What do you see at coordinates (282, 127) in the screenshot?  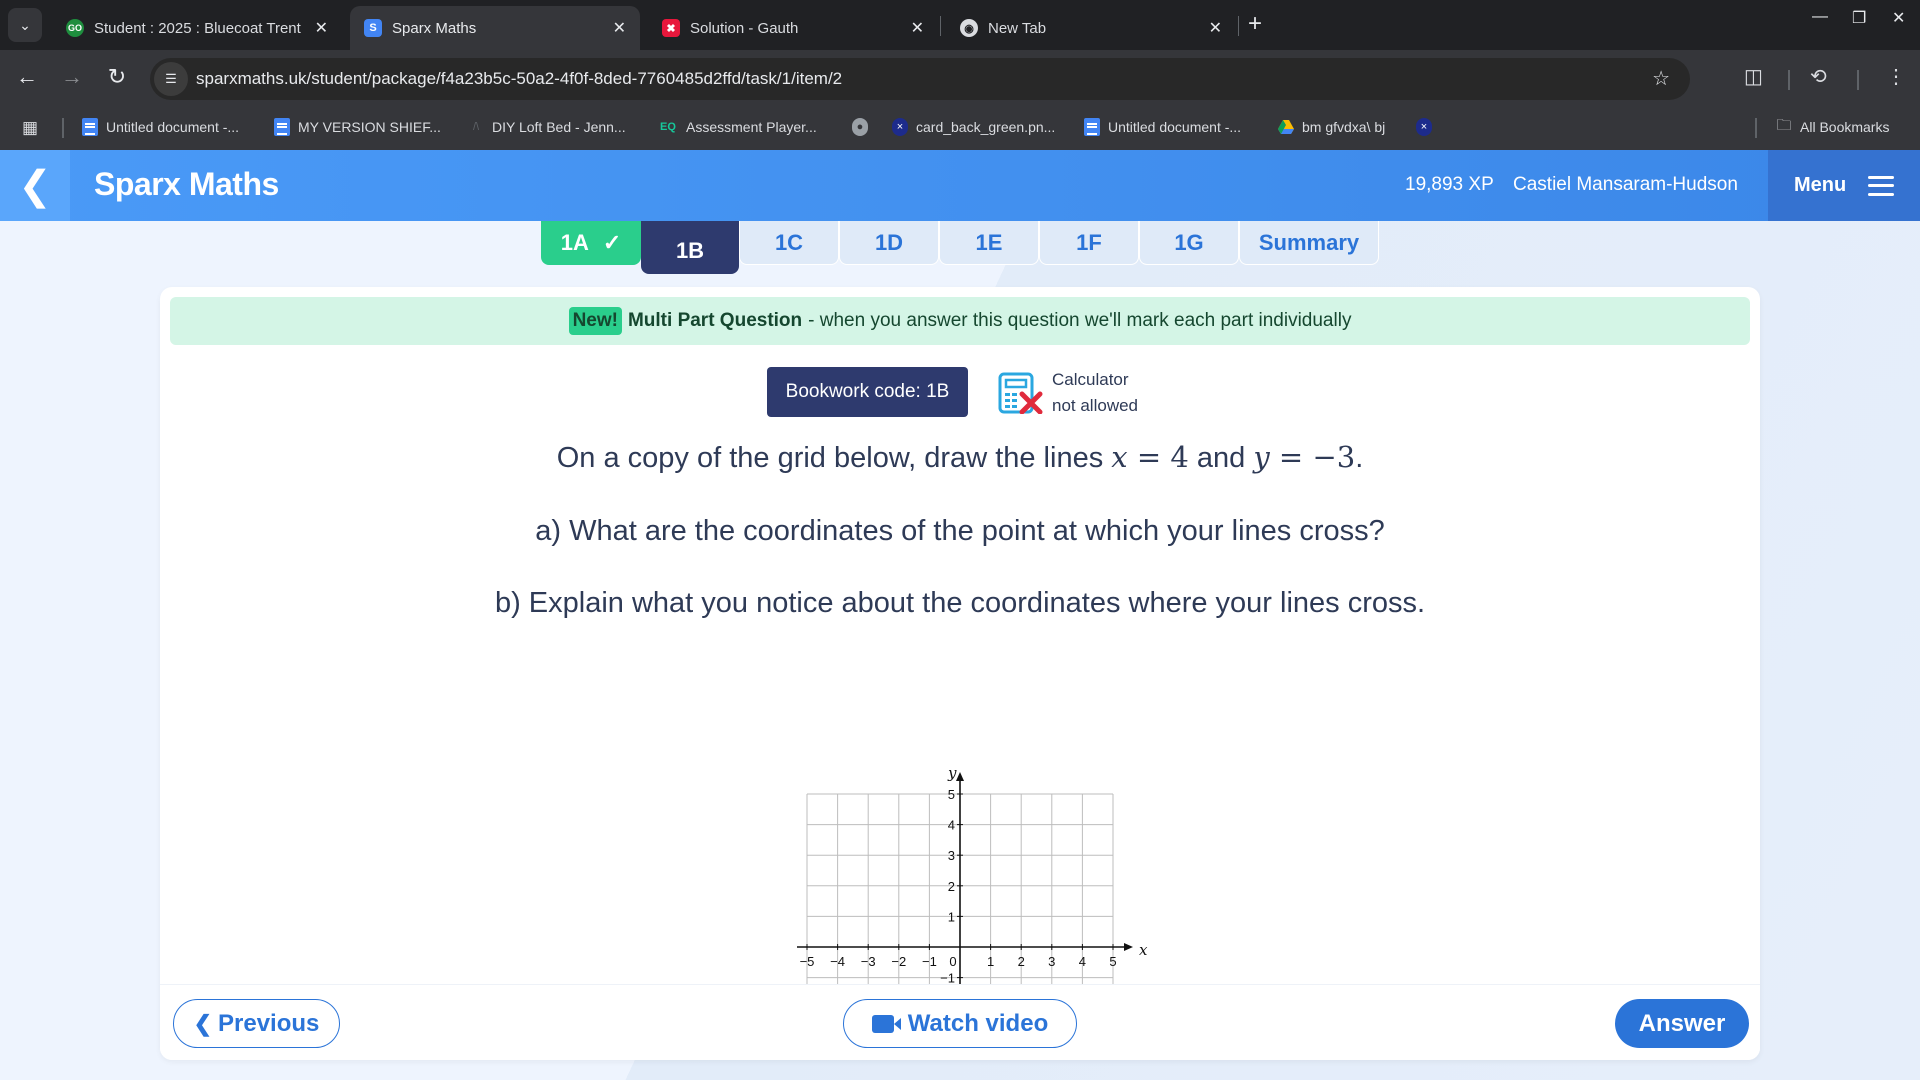 I see `docs-icon` at bounding box center [282, 127].